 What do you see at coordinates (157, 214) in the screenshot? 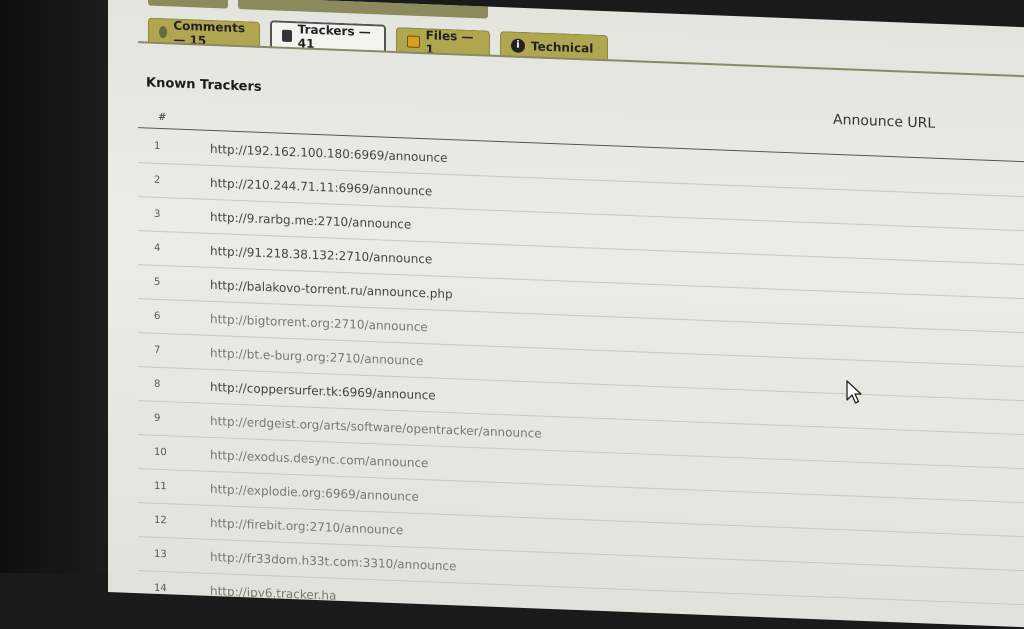
I see `row-number: 3` at bounding box center [157, 214].